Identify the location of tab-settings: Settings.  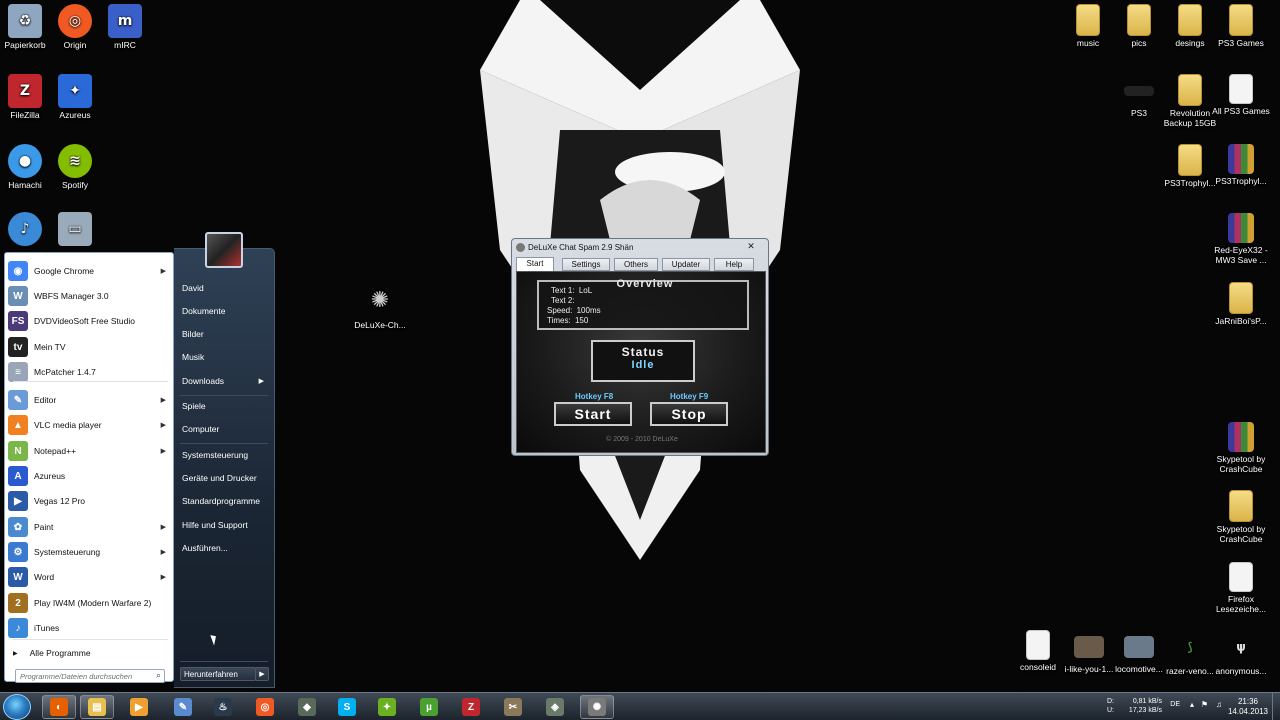
(586, 264).